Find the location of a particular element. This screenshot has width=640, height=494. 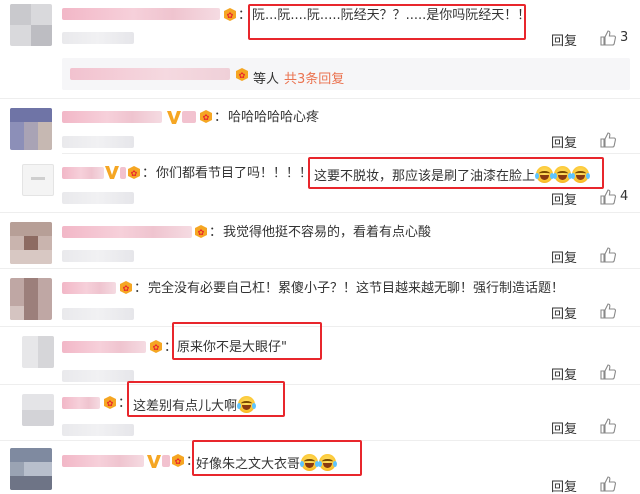

like-count: 3 is located at coordinates (624, 37).